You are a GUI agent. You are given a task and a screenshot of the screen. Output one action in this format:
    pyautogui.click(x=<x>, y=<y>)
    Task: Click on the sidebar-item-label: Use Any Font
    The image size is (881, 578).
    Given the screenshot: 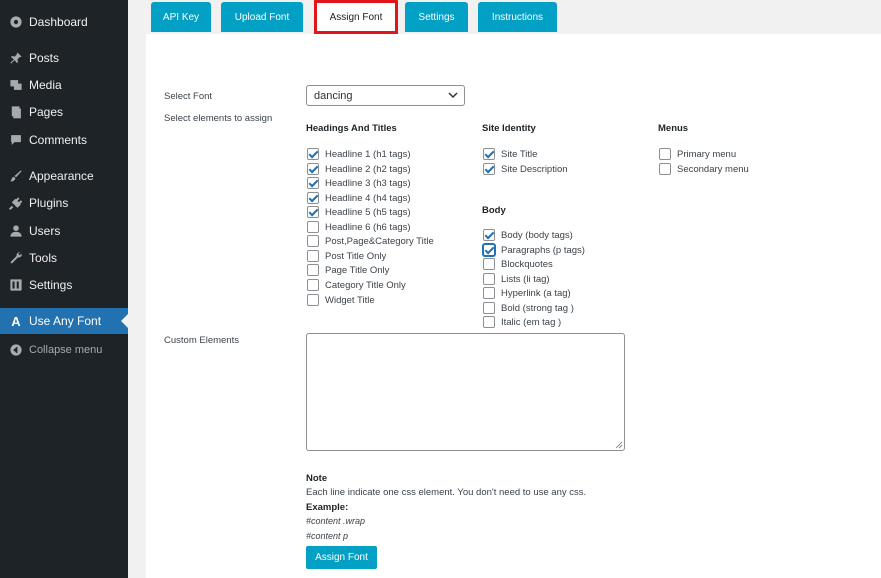 What is the action you would take?
    pyautogui.click(x=65, y=321)
    